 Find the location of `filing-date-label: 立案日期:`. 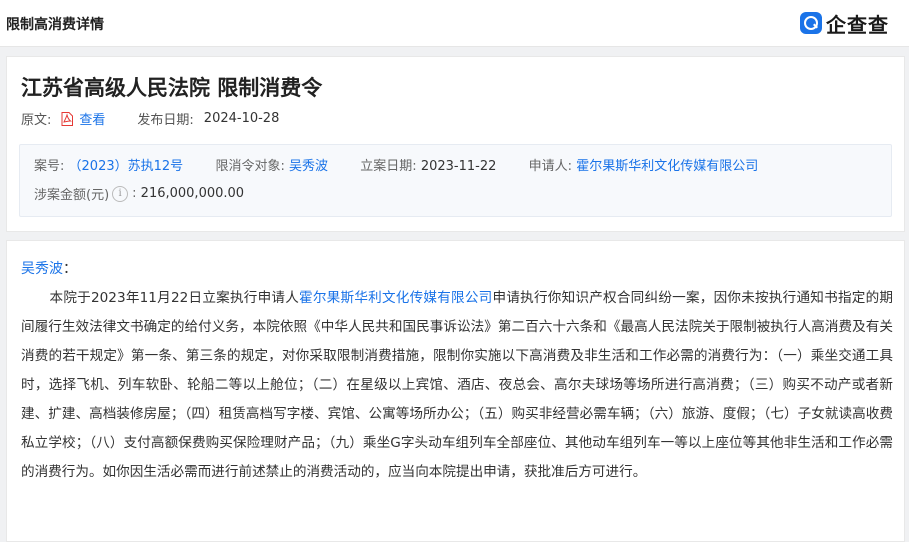

filing-date-label: 立案日期: is located at coordinates (388, 166).